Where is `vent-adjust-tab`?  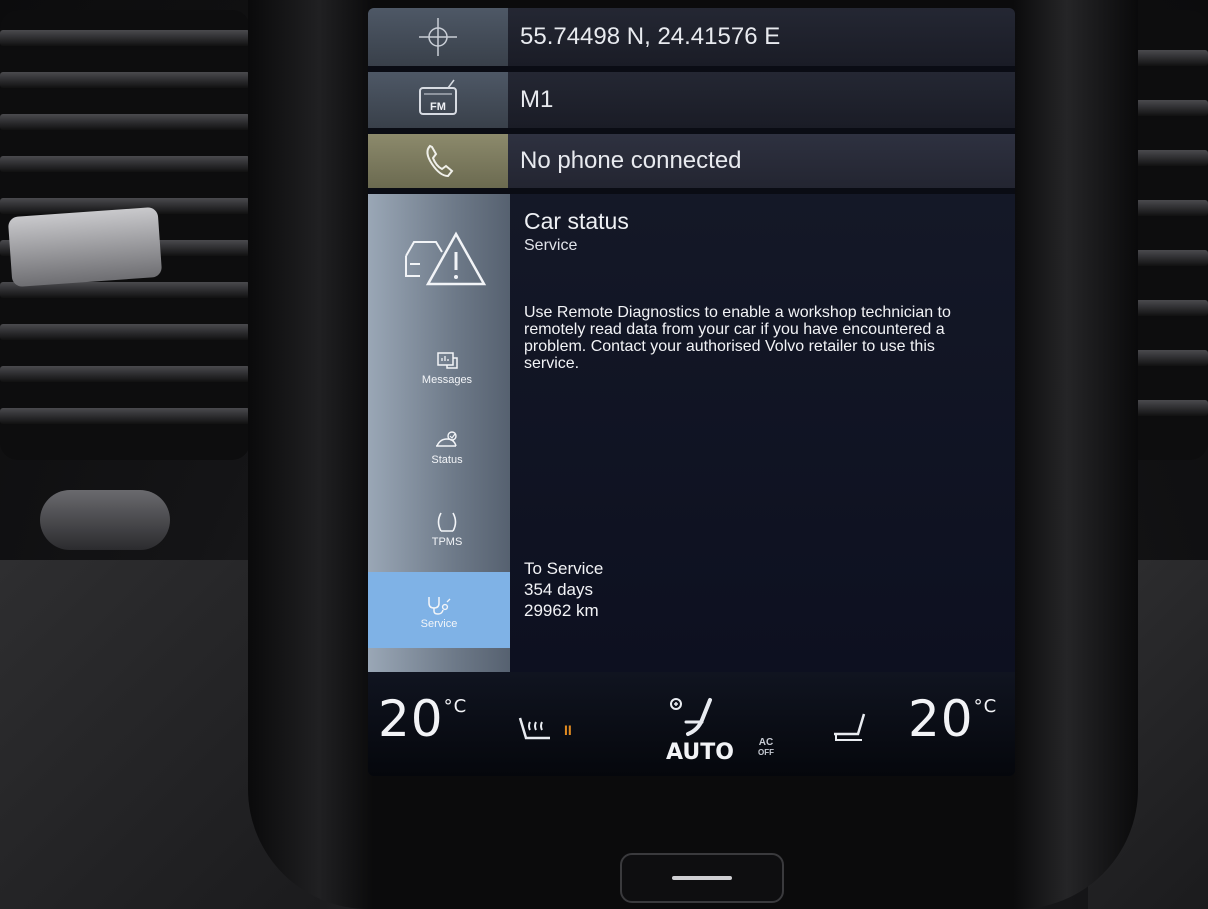 vent-adjust-tab is located at coordinates (85, 247).